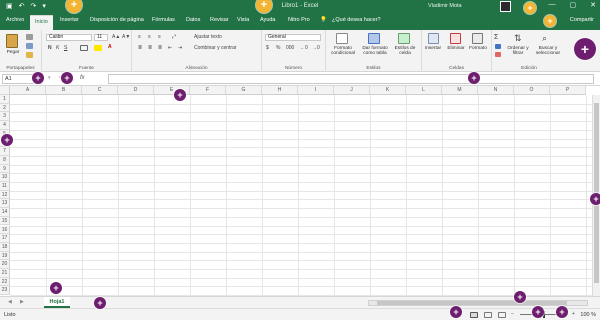  I want to click on horizontal-scrollbar, so click(478, 303).